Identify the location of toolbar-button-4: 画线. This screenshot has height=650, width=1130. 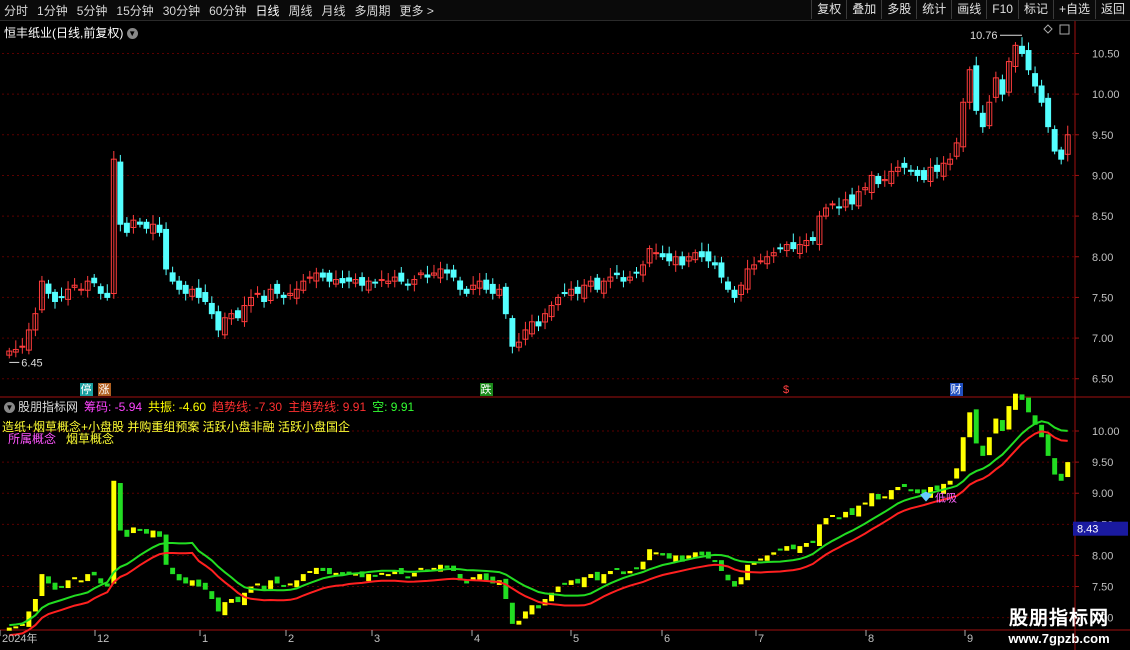
(968, 9).